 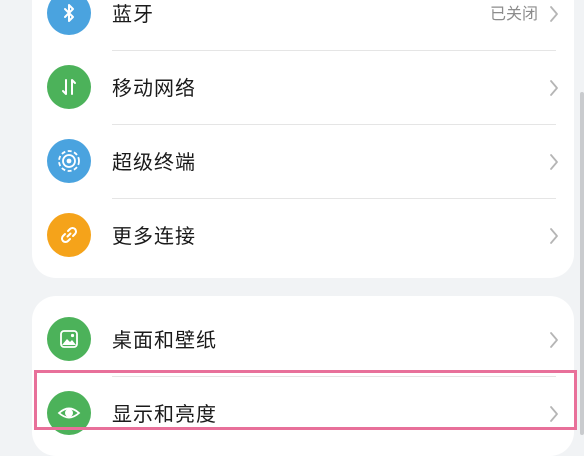 What do you see at coordinates (154, 162) in the screenshot?
I see `super-device-label: 超级终端` at bounding box center [154, 162].